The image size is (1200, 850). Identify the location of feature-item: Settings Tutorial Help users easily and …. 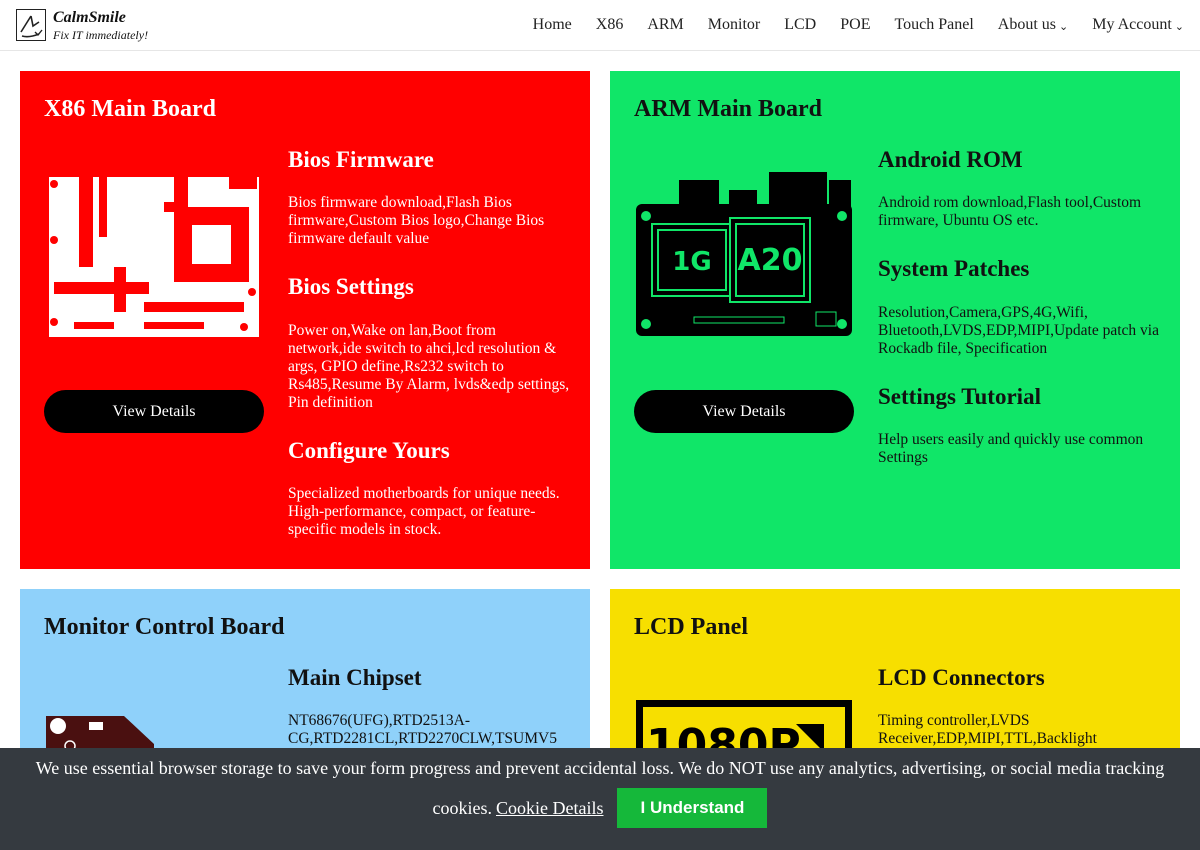
(1020, 425).